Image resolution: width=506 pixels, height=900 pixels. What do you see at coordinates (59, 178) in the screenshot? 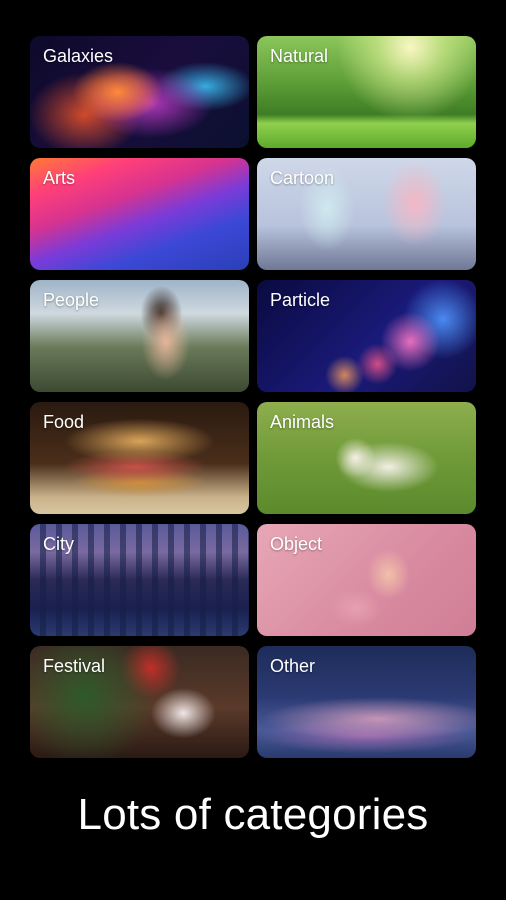
I see `category-label: Arts` at bounding box center [59, 178].